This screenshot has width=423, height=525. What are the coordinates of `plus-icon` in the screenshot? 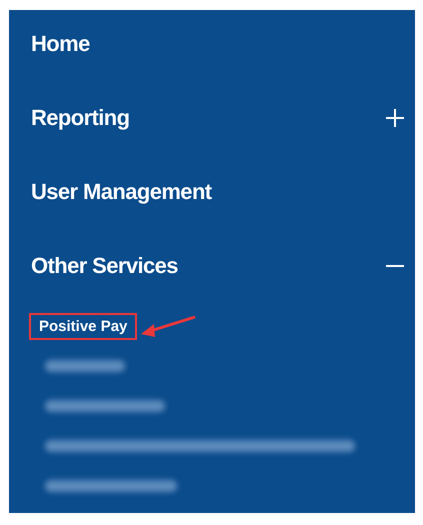 It's located at (395, 118).